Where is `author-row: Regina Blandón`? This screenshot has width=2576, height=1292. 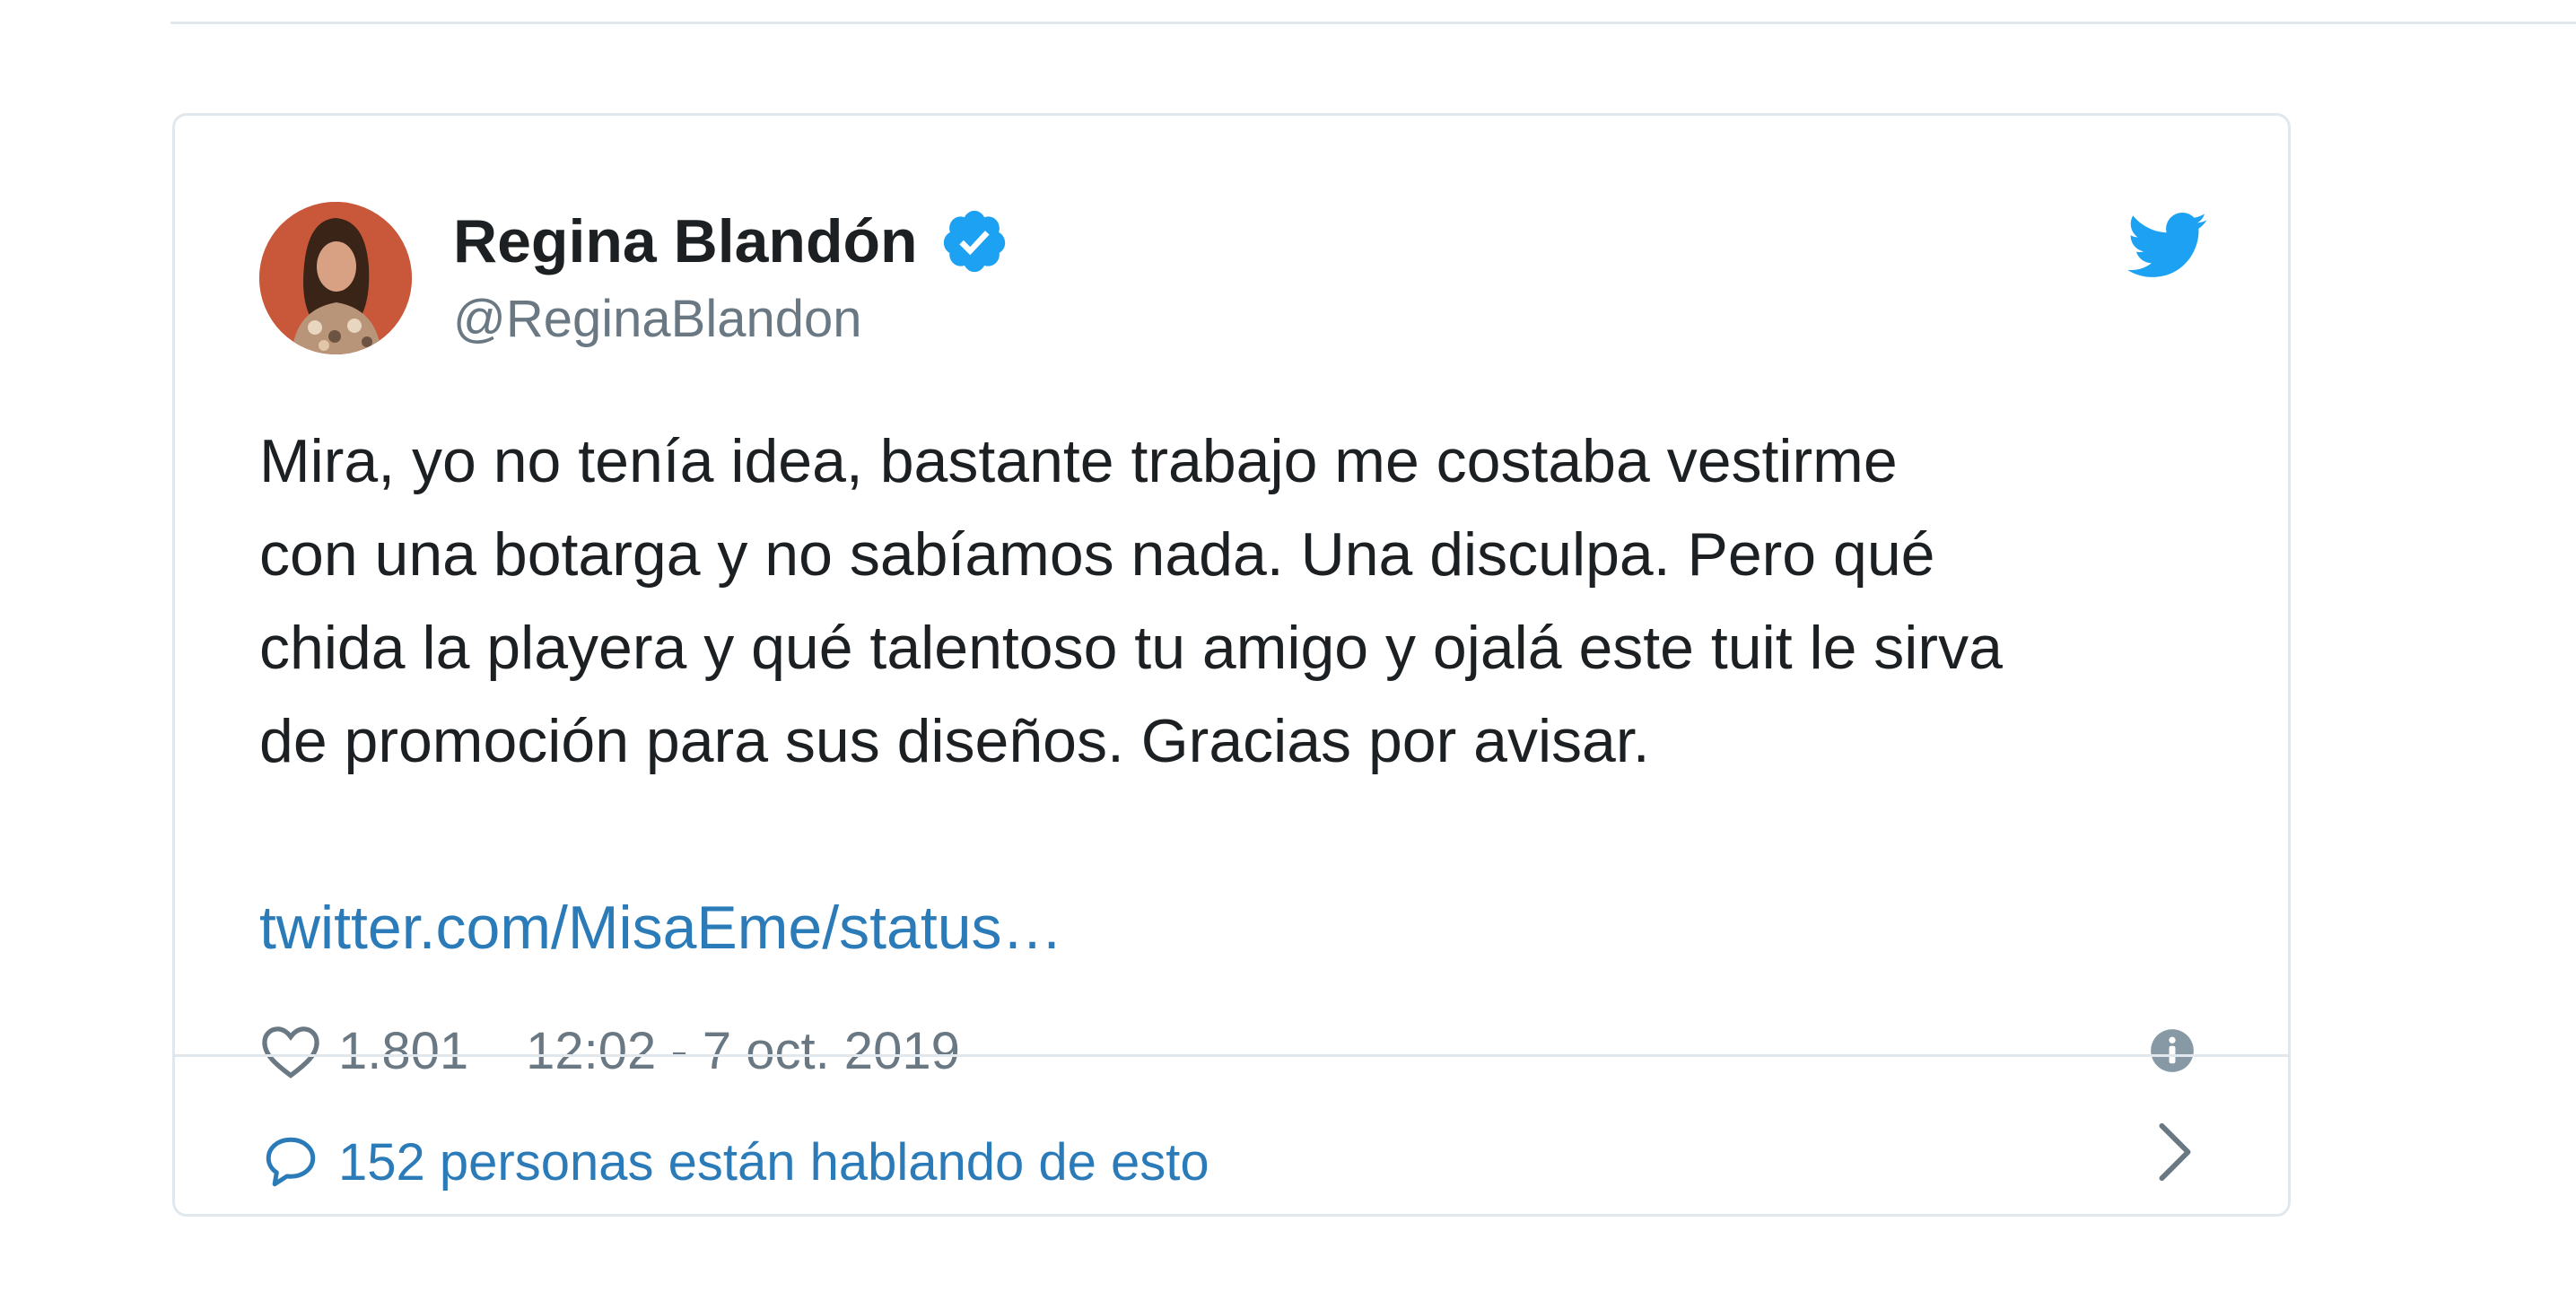 author-row: Regina Blandón is located at coordinates (731, 241).